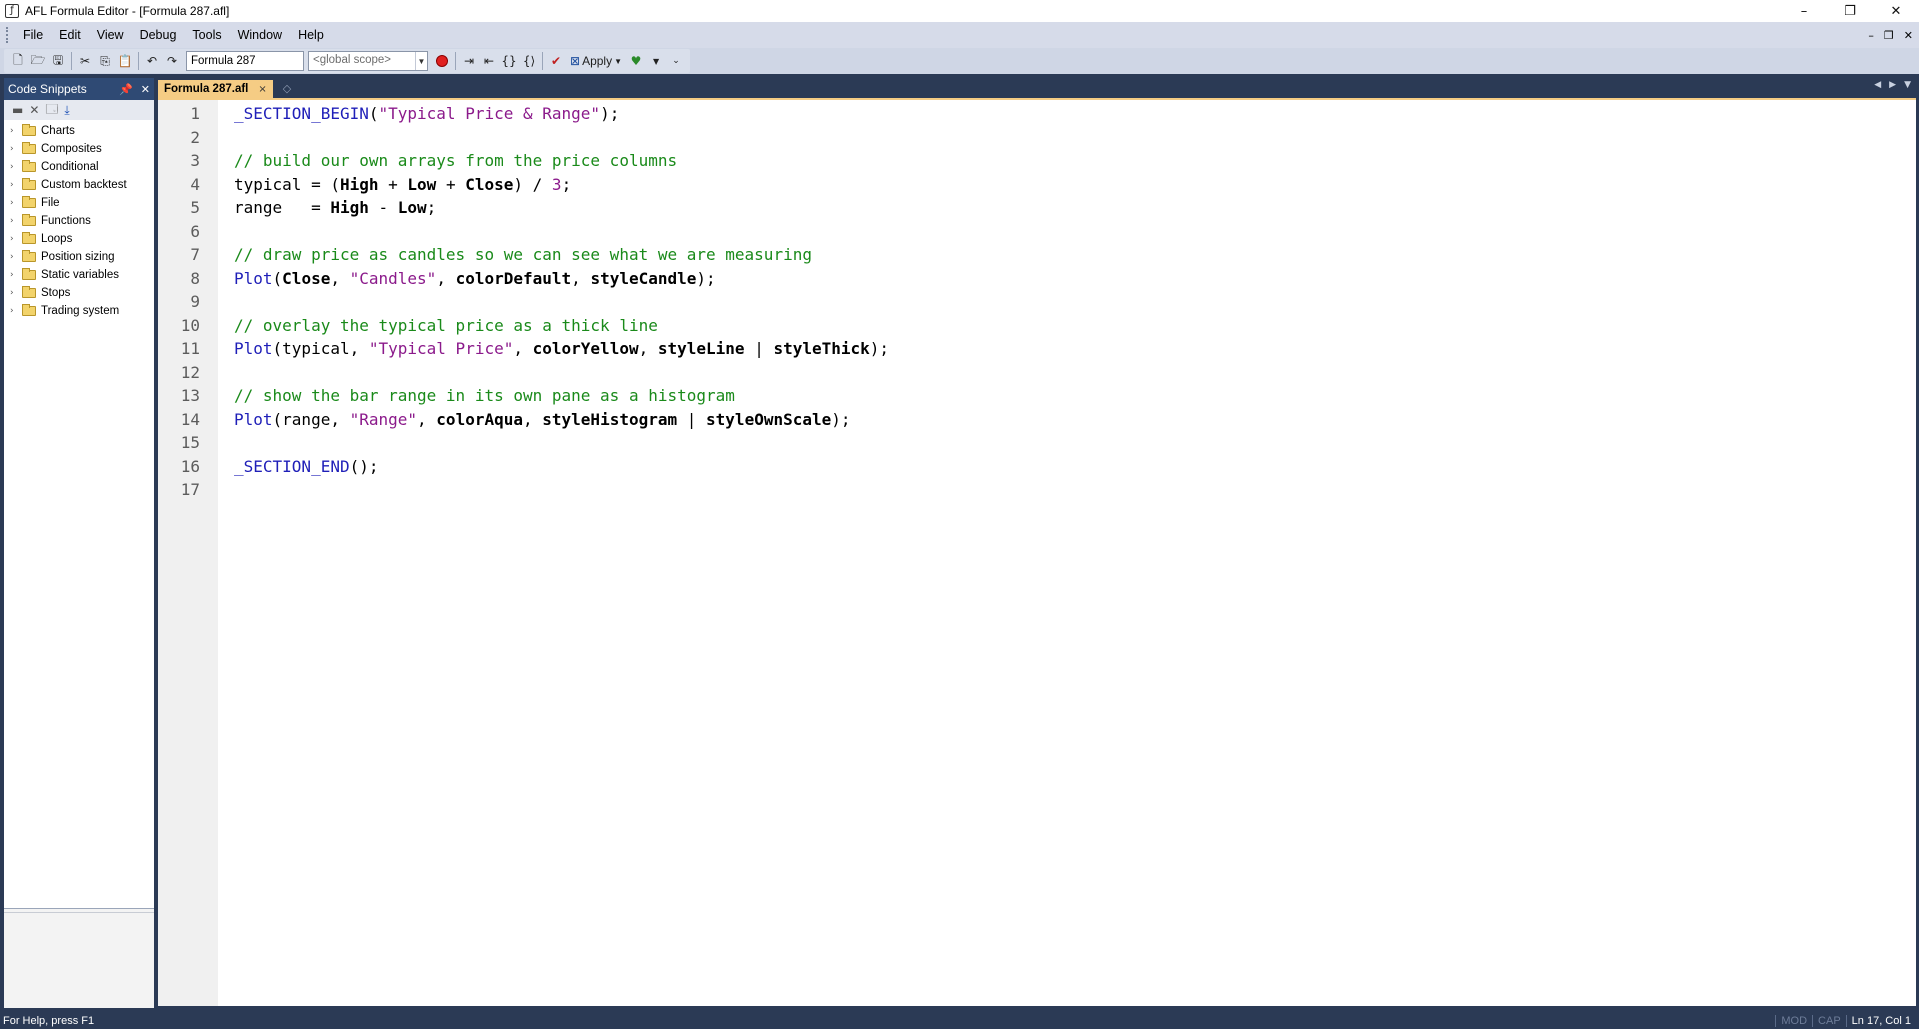  I want to click on status-panes: MOD CAP Ln 17, Col 1, so click(1845, 1020).